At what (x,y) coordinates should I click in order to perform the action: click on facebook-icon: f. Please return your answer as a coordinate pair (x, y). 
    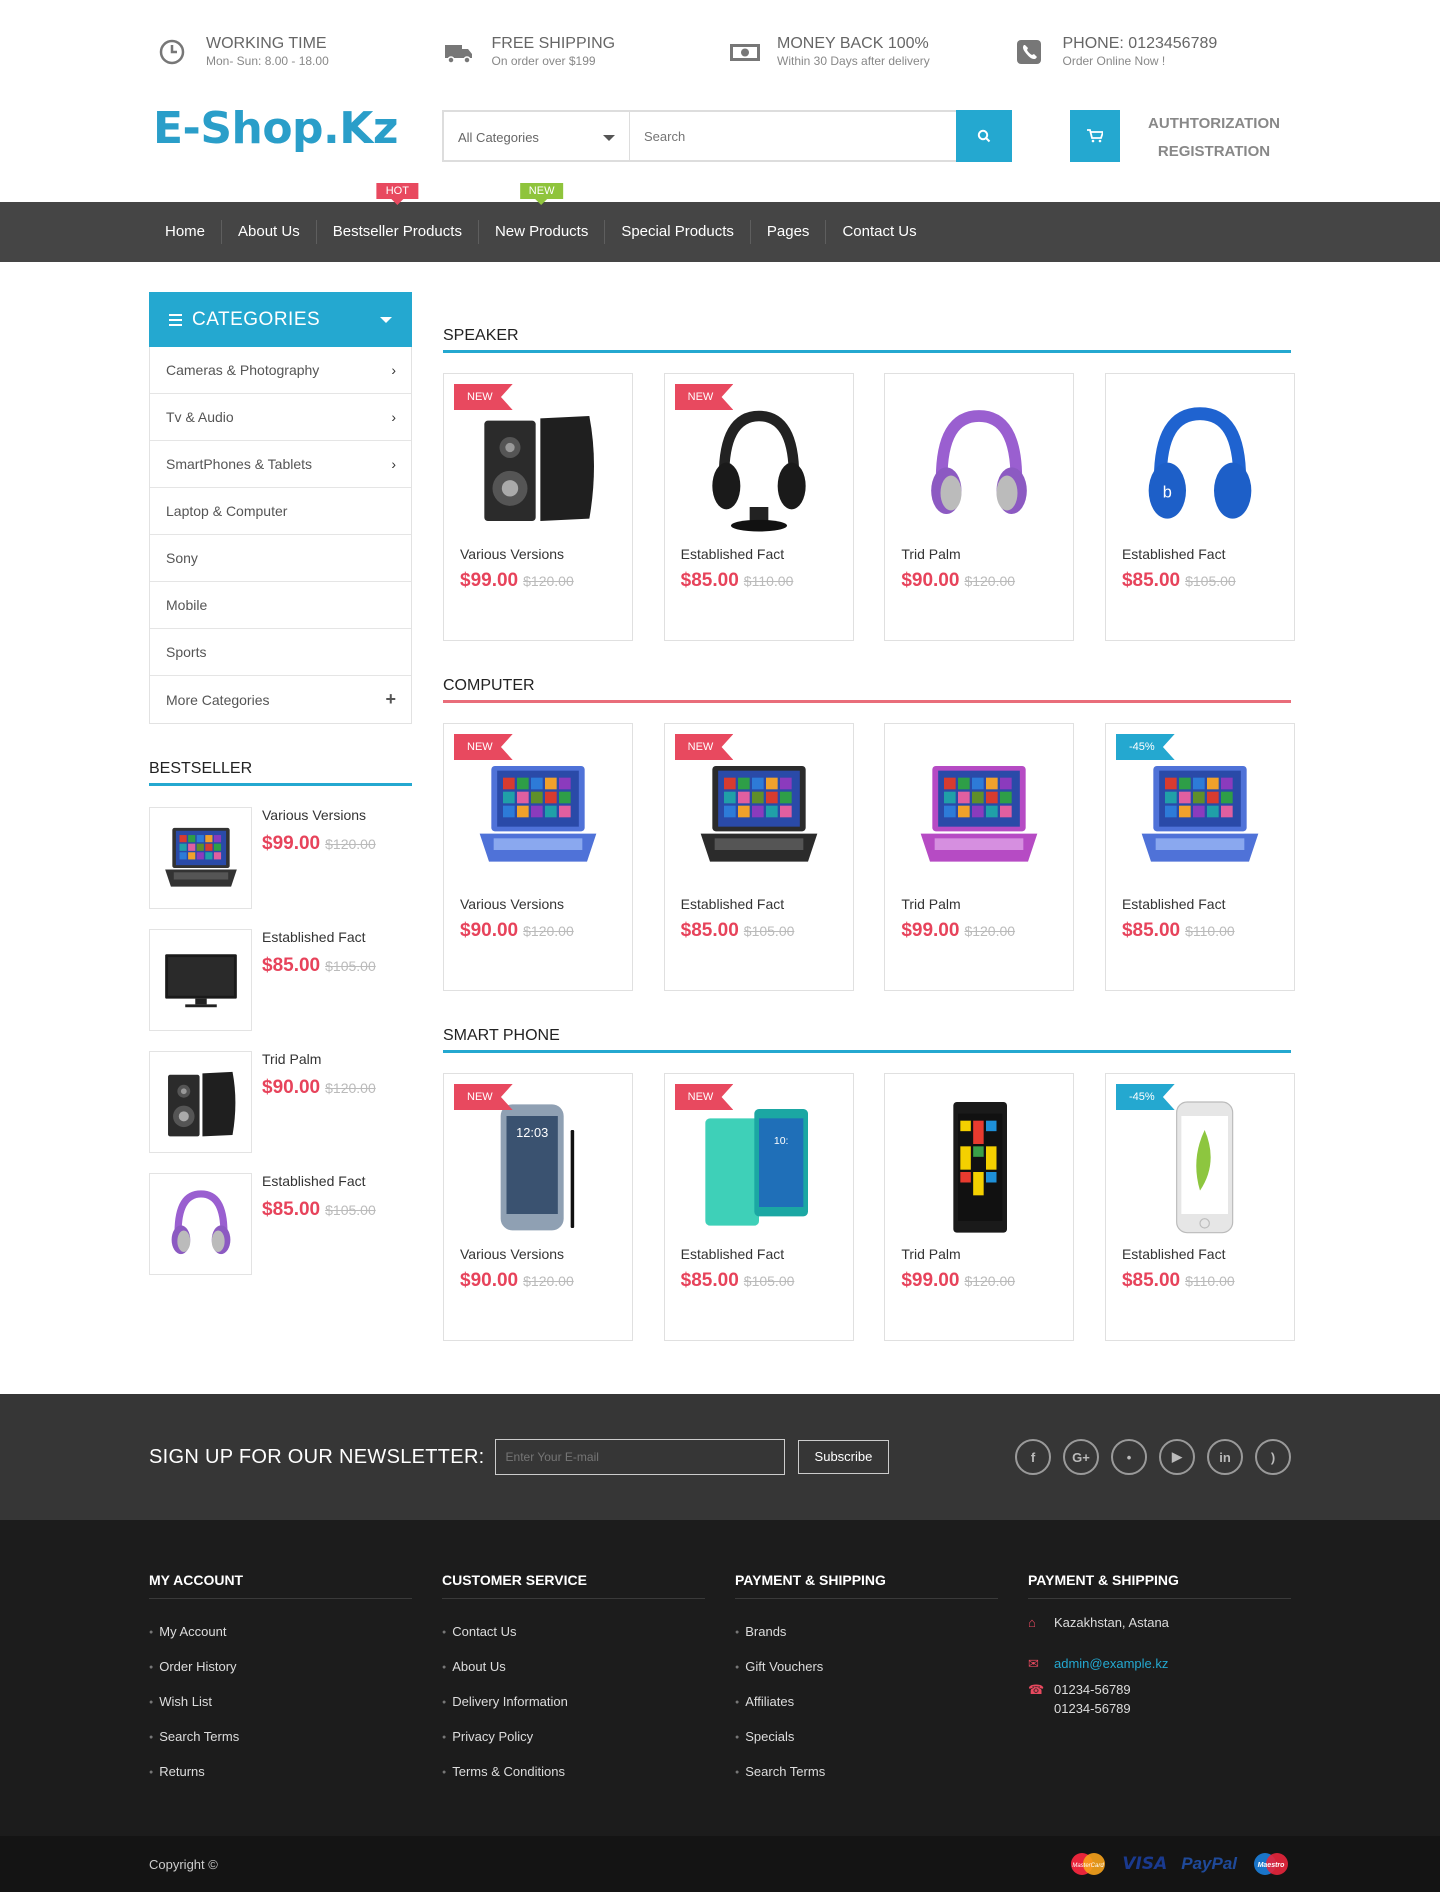
    Looking at the image, I should click on (1033, 1457).